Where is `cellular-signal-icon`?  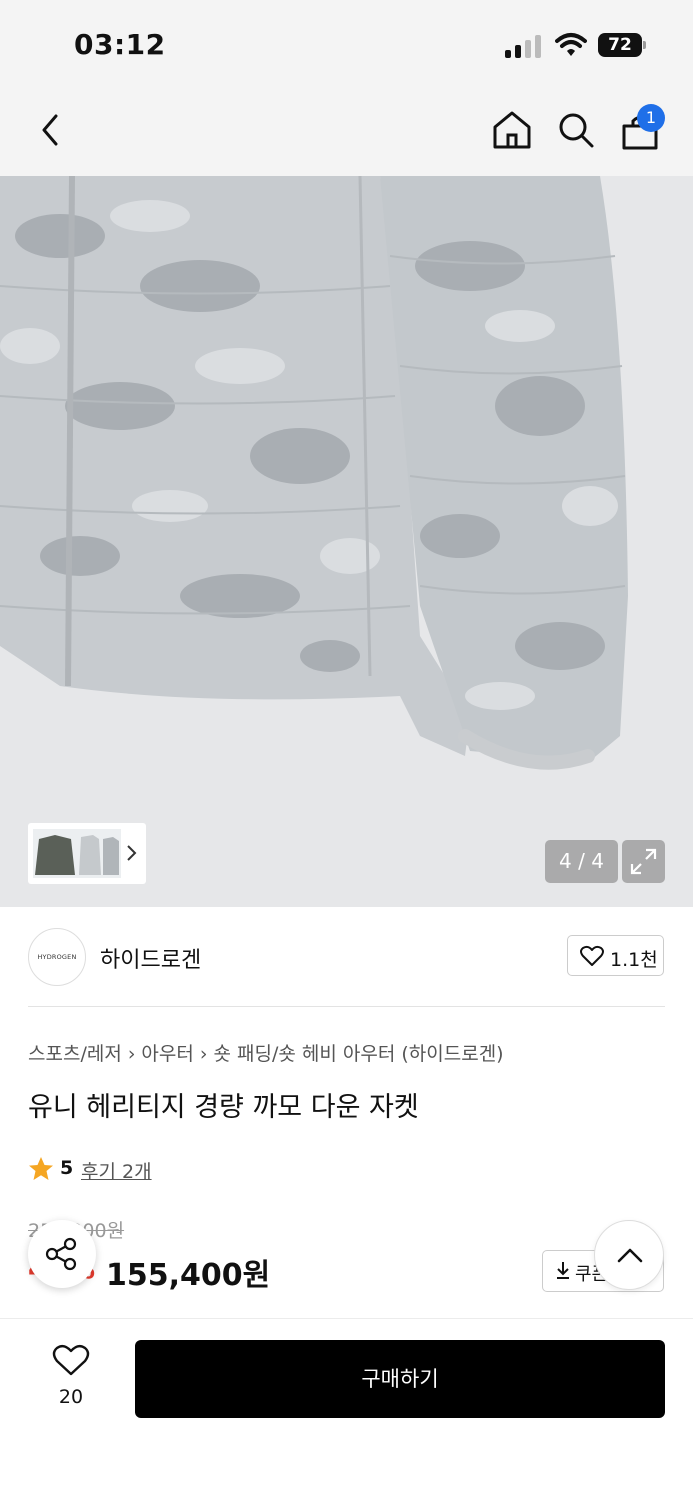
cellular-signal-icon is located at coordinates (524, 46).